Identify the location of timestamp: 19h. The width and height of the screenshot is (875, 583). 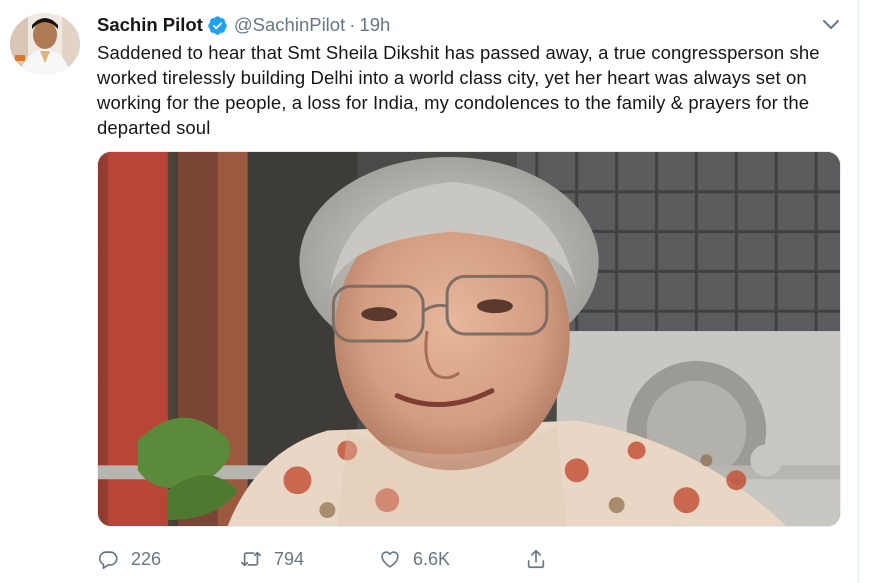
(374, 25).